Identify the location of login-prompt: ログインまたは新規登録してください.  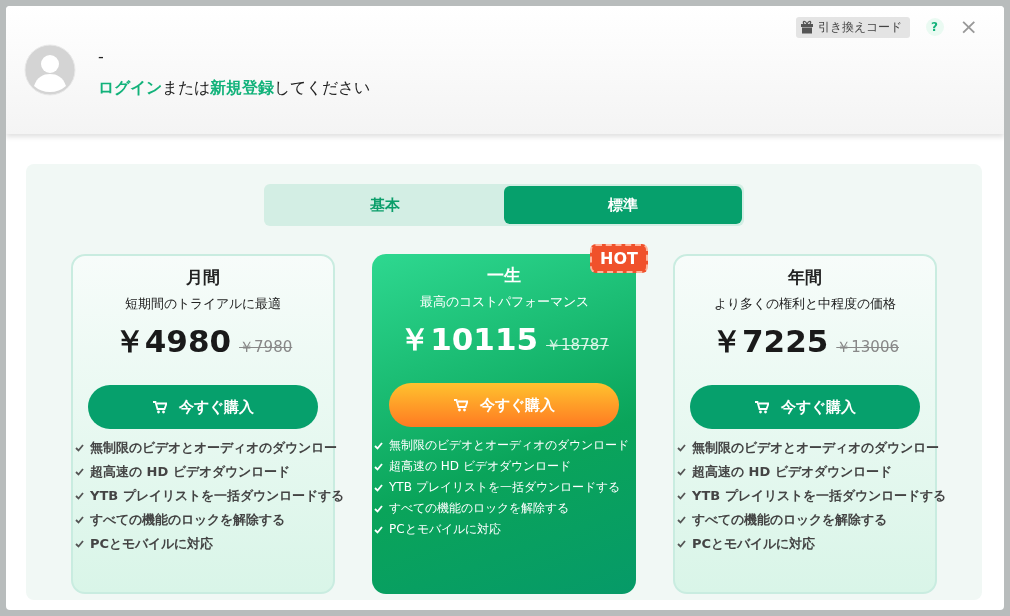
(234, 88).